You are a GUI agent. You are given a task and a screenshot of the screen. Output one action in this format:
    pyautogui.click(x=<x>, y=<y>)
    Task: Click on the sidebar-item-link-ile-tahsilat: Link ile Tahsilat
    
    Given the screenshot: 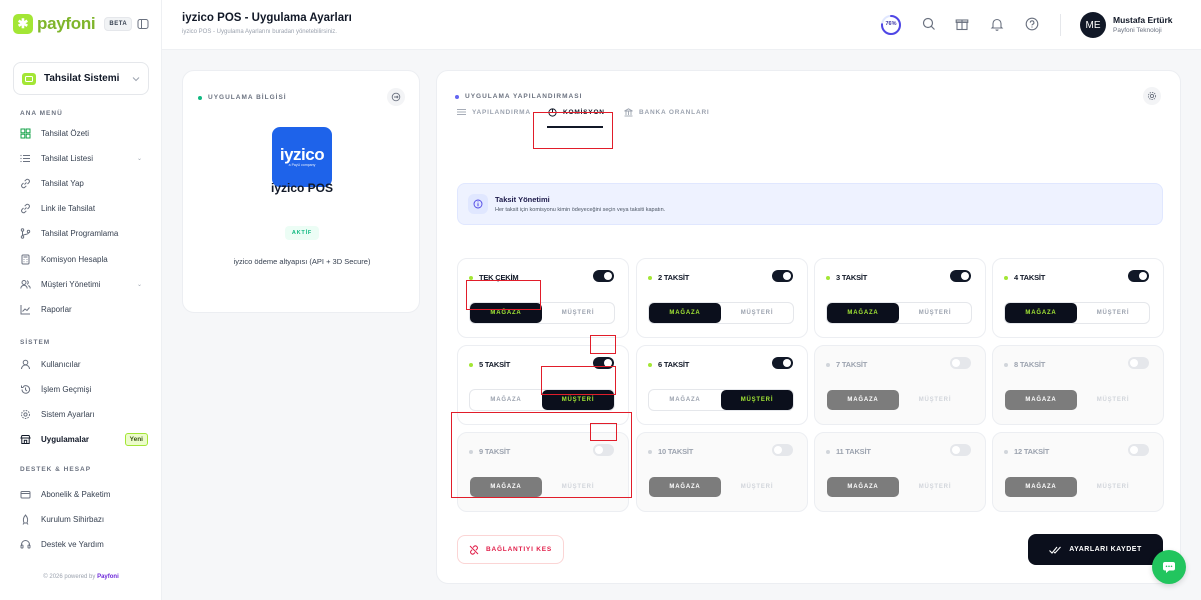 What is the action you would take?
    pyautogui.click(x=84, y=209)
    